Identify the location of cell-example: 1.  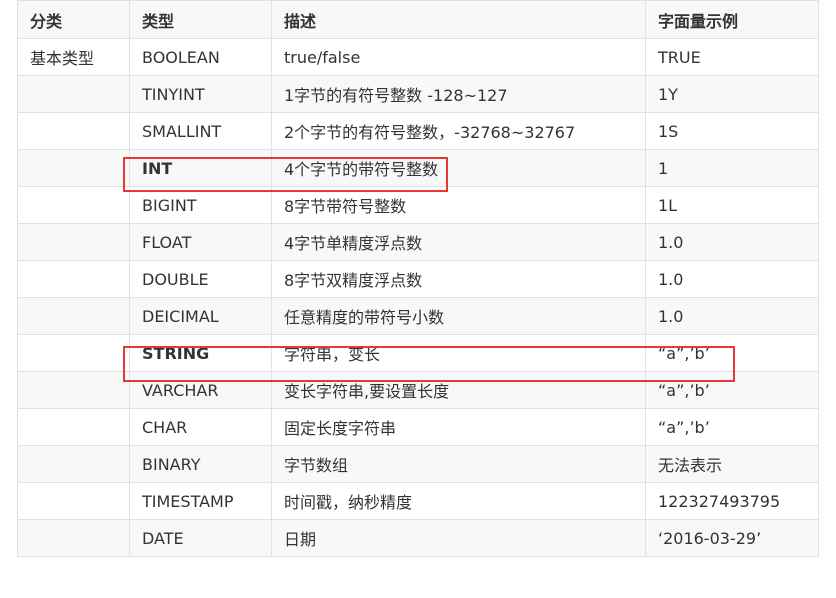
(732, 168).